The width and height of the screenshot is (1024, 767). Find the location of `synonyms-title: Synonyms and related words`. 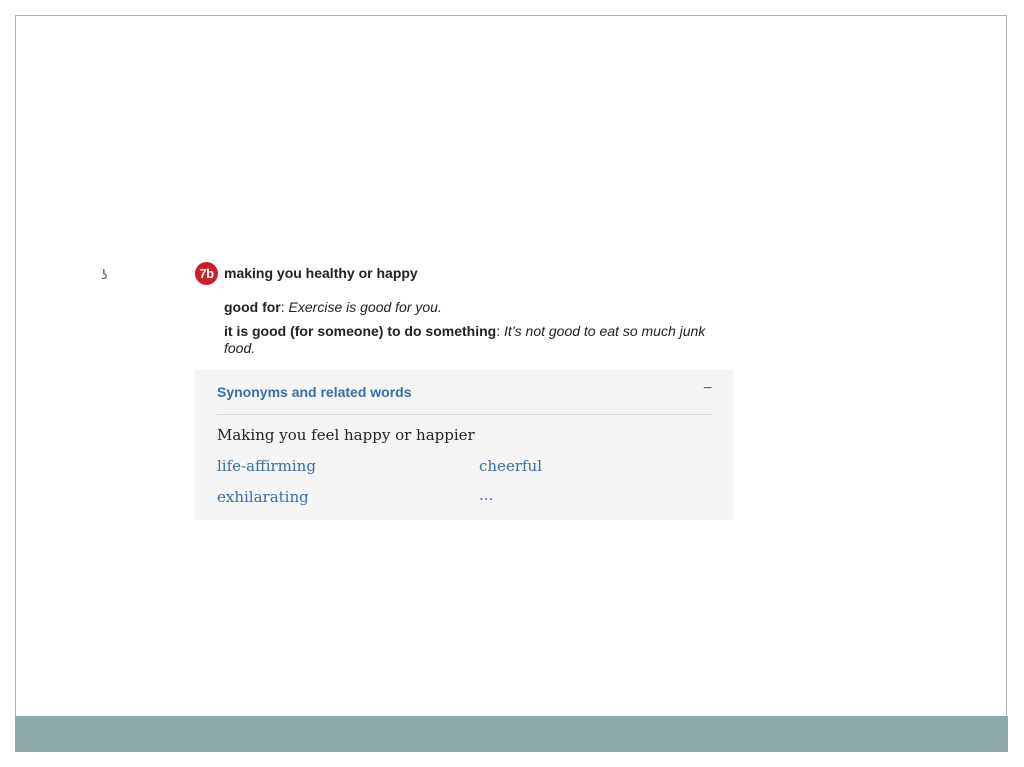

synonyms-title: Synonyms and related words is located at coordinates (314, 392).